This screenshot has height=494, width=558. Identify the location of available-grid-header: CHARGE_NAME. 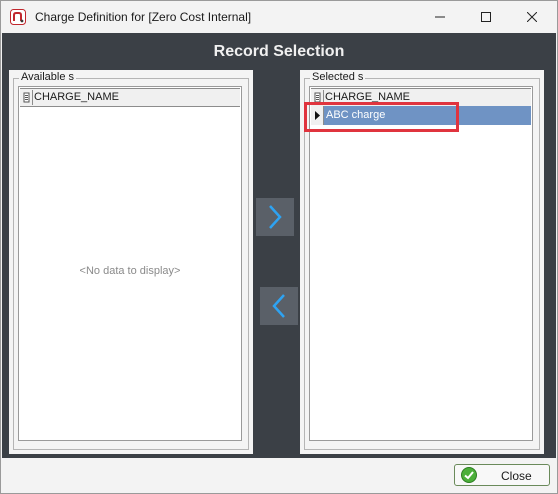
(130, 97).